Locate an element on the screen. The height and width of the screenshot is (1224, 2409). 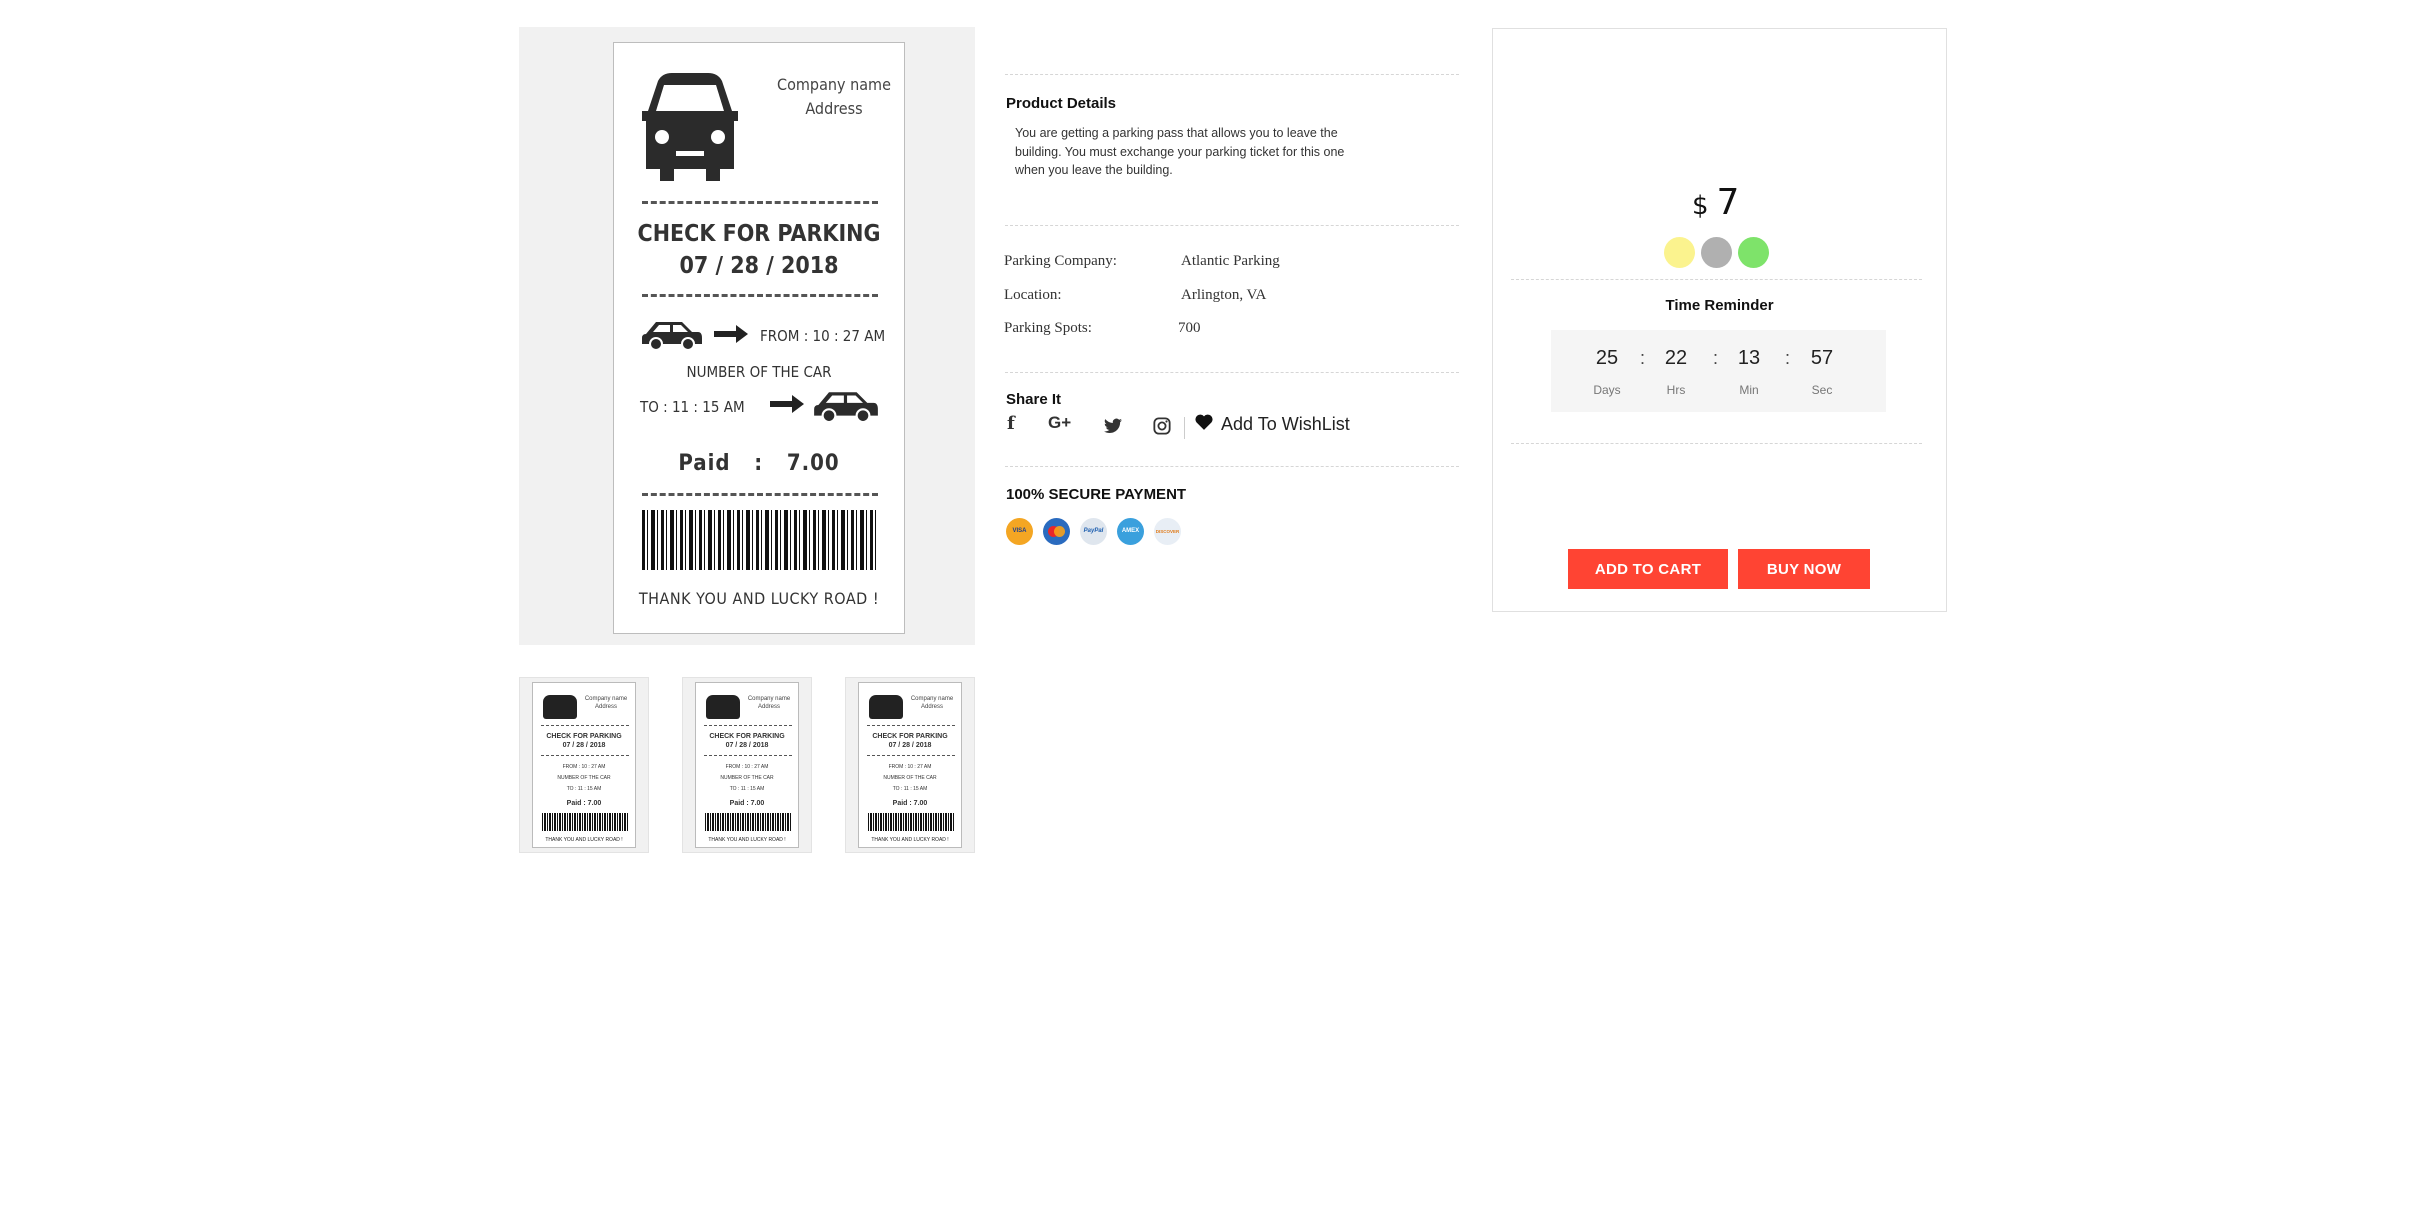
add-to-cart-button: ADD TO CART is located at coordinates (1648, 569).